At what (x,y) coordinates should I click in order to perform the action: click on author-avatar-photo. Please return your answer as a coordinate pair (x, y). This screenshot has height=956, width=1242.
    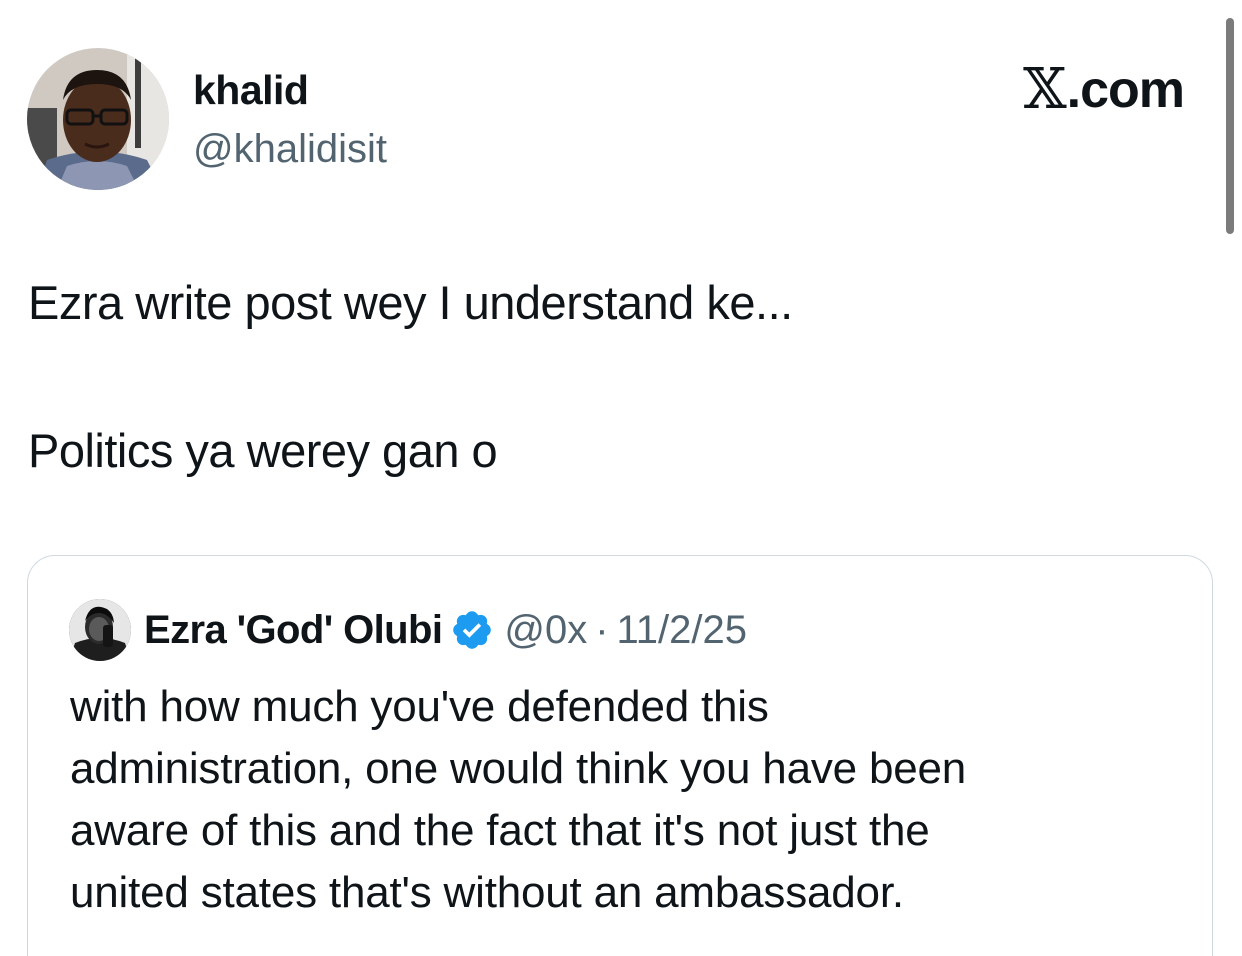
    Looking at the image, I should click on (98, 119).